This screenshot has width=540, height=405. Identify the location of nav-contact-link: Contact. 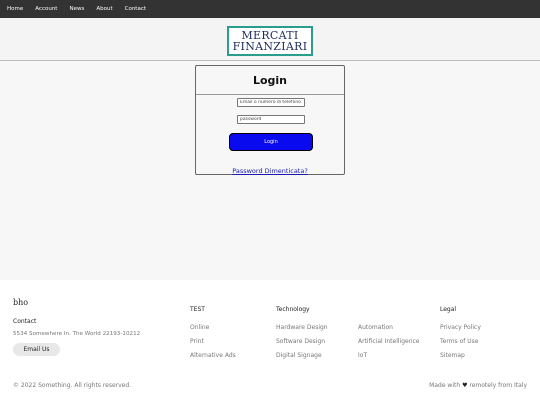
(135, 9).